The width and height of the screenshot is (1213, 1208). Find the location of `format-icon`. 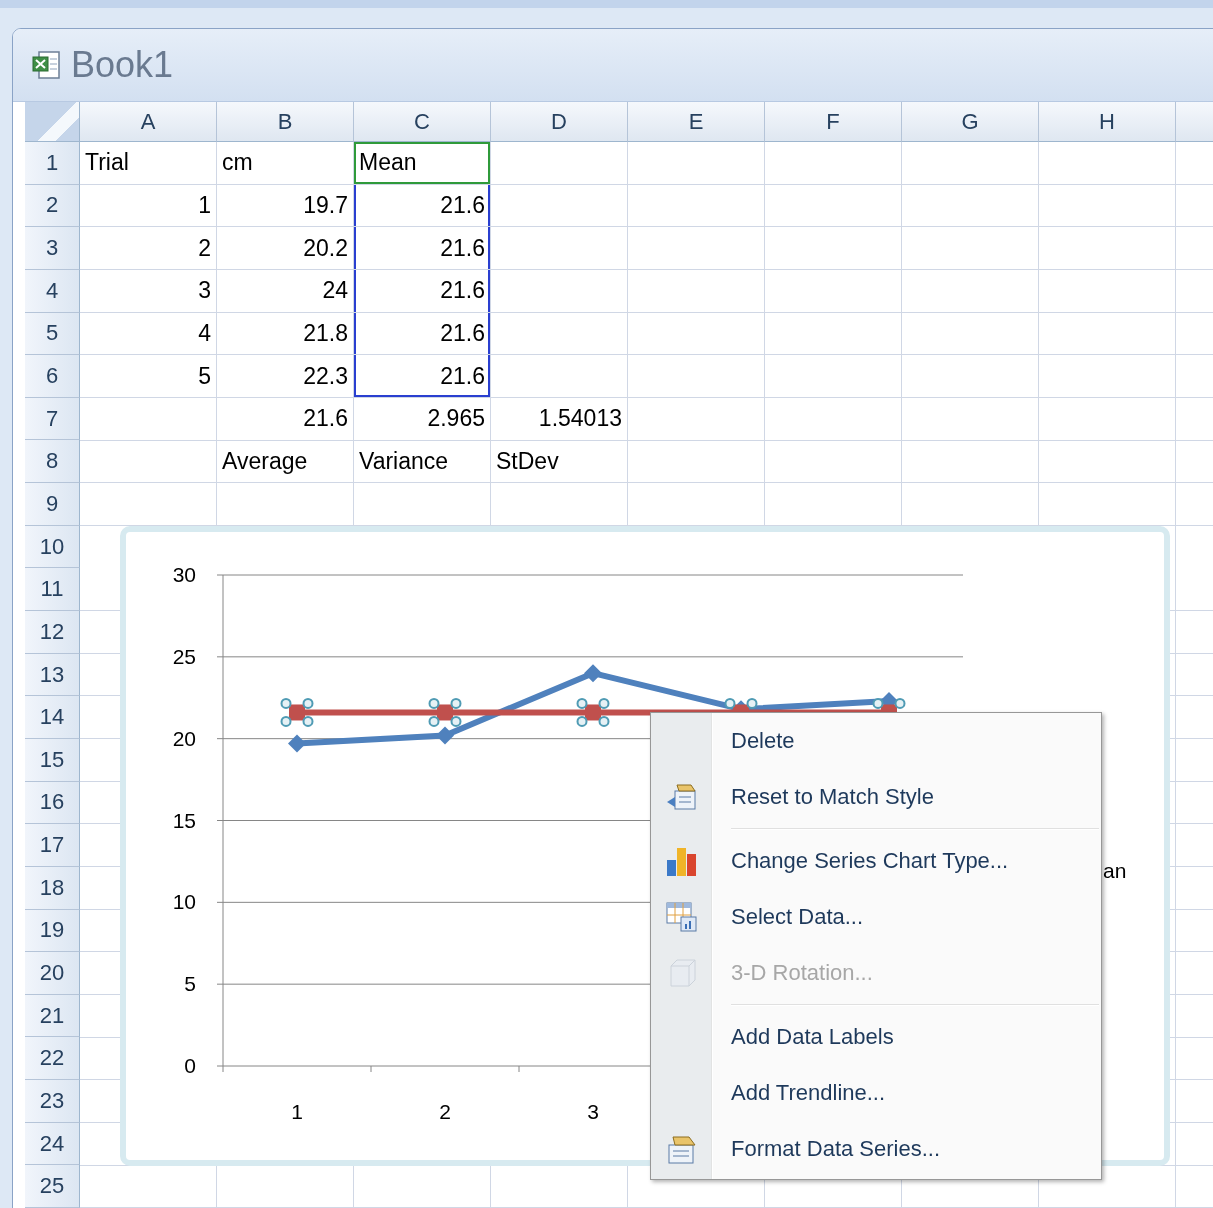

format-icon is located at coordinates (682, 1149).